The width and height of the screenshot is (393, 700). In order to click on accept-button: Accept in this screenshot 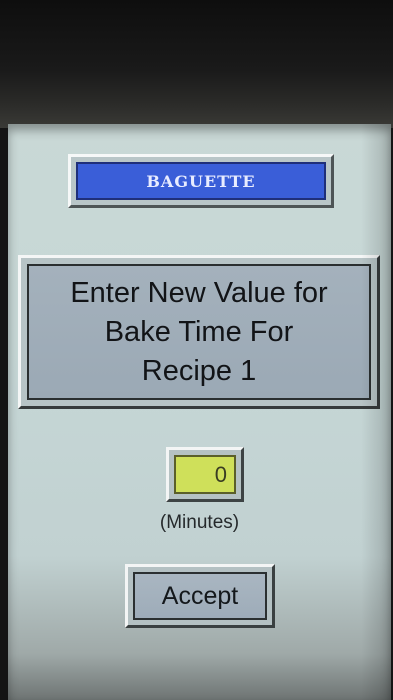, I will do `click(200, 596)`.